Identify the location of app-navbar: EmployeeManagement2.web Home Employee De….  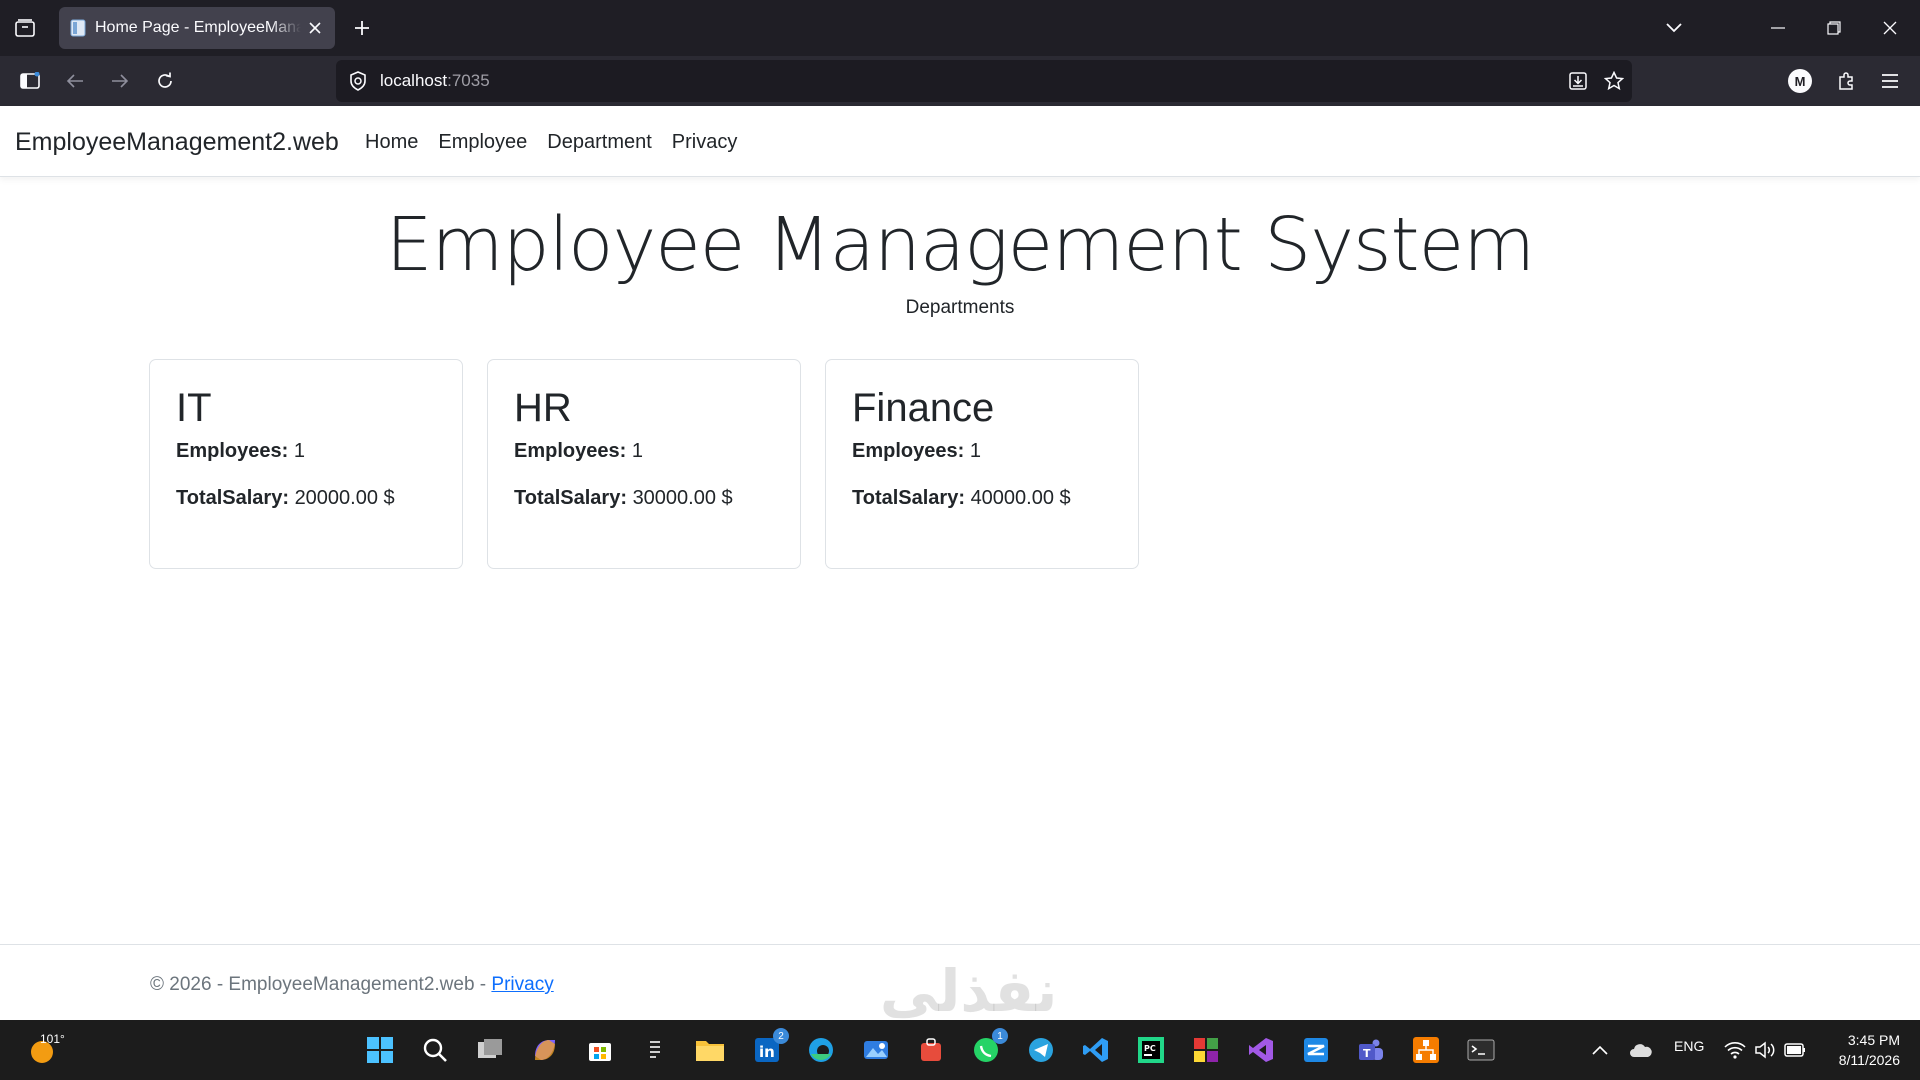
(960, 141).